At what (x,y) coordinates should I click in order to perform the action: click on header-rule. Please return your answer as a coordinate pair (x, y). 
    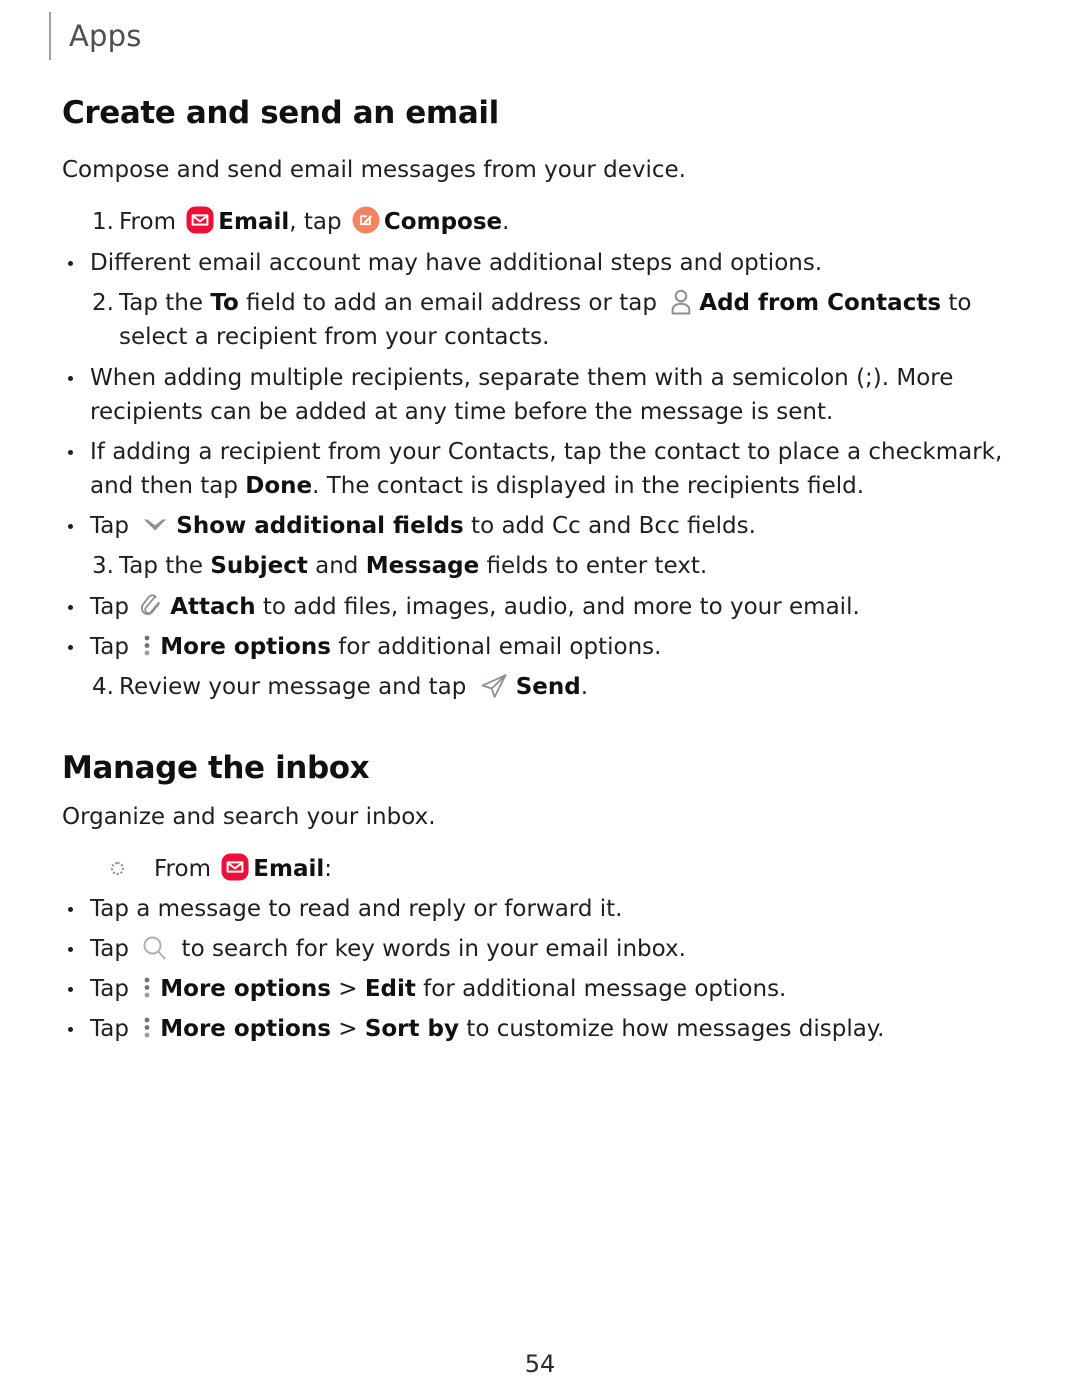
    Looking at the image, I should click on (50, 36).